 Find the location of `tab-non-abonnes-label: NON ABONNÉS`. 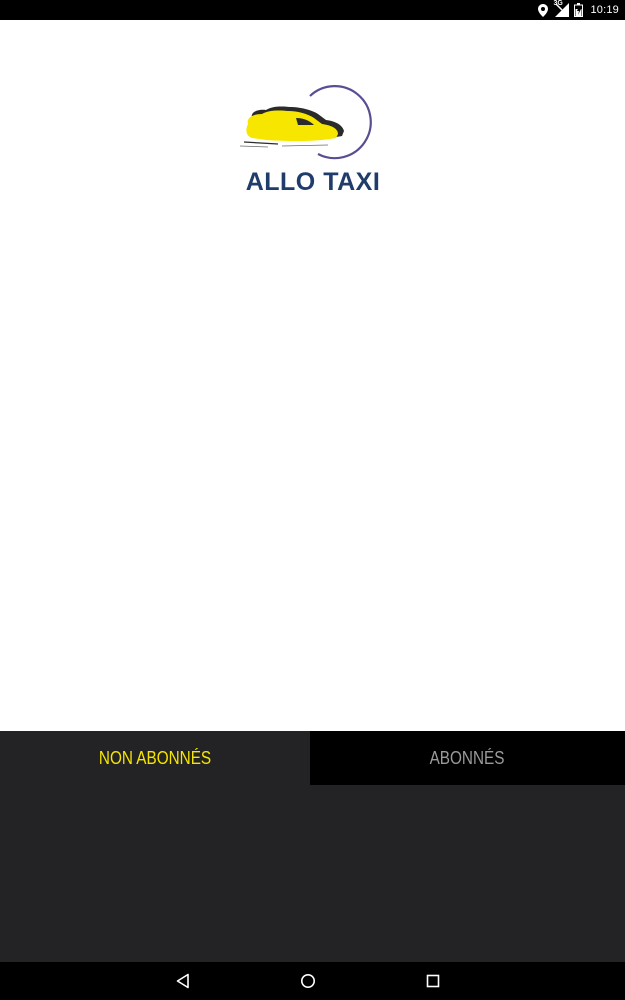

tab-non-abonnes-label: NON ABONNÉS is located at coordinates (155, 757).